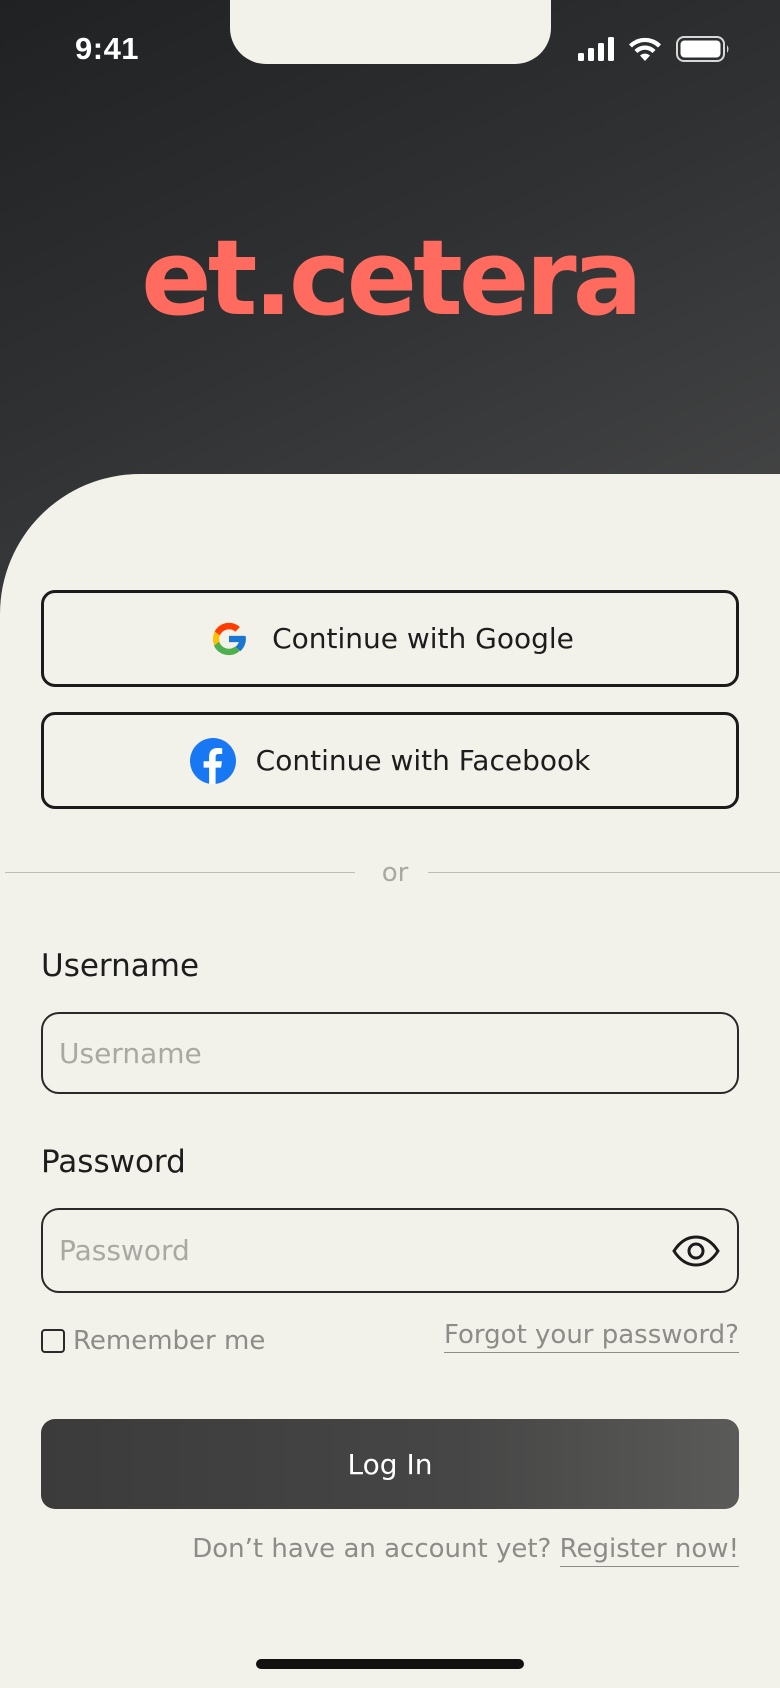 Image resolution: width=780 pixels, height=1688 pixels. What do you see at coordinates (596, 51) in the screenshot?
I see `signal-icon` at bounding box center [596, 51].